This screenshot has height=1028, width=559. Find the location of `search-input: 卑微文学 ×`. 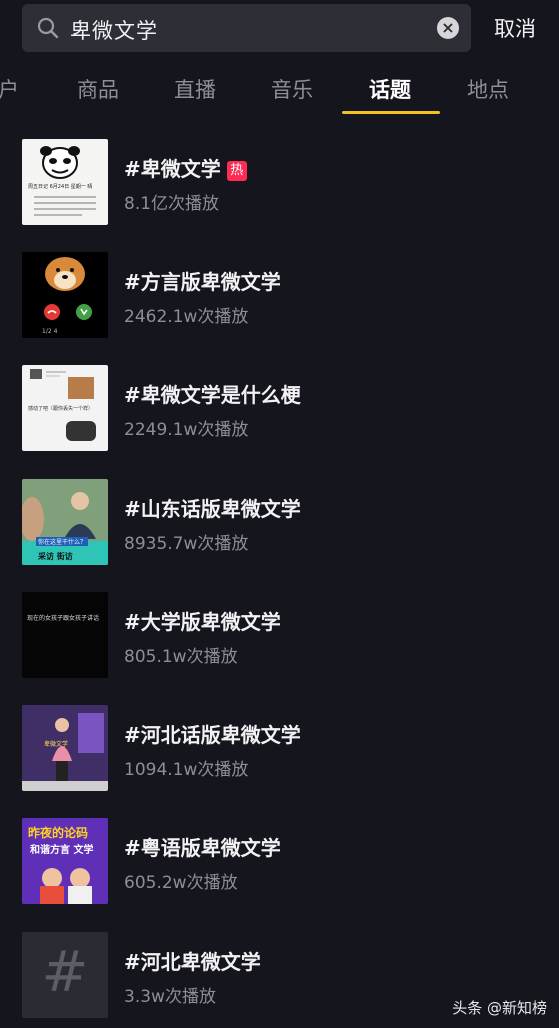

search-input: 卑微文学 × is located at coordinates (246, 28).